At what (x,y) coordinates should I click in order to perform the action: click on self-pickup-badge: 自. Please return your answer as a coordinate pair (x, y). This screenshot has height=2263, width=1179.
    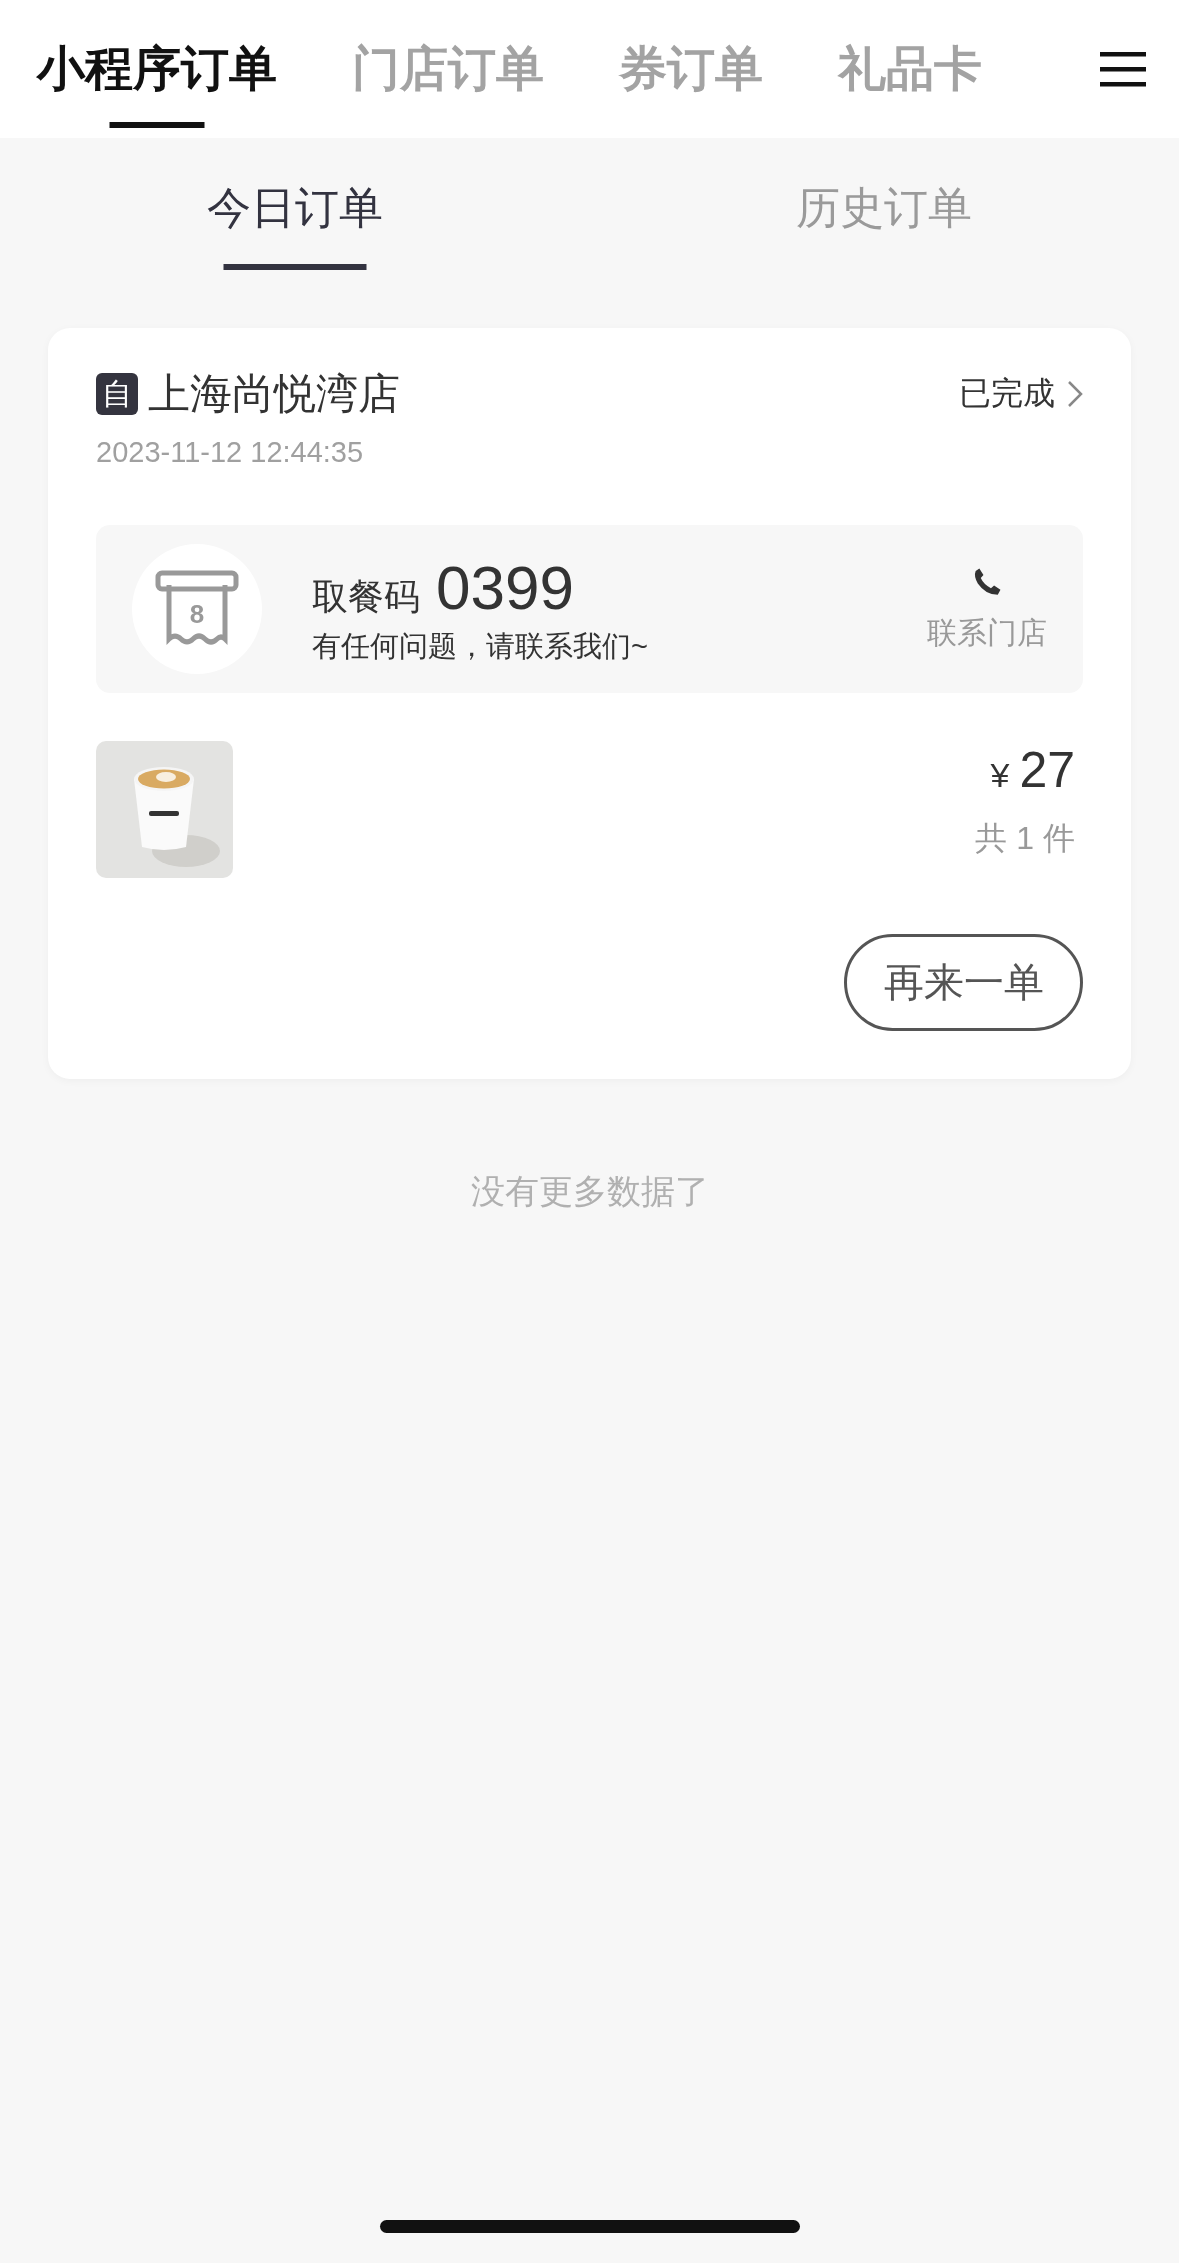
    Looking at the image, I should click on (117, 394).